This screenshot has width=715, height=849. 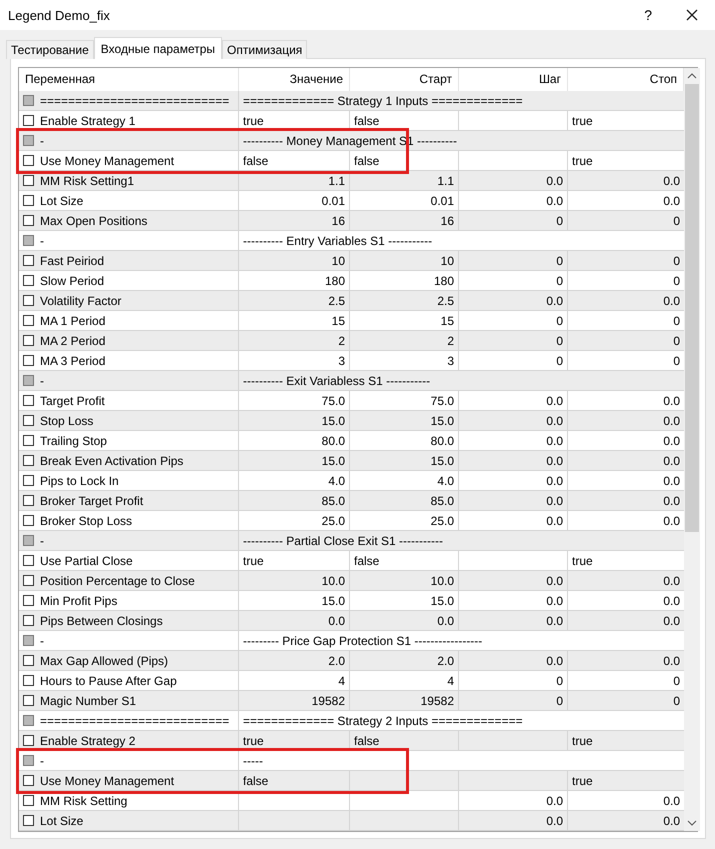 What do you see at coordinates (450, 341) in the screenshot?
I see `table-cell: 2` at bounding box center [450, 341].